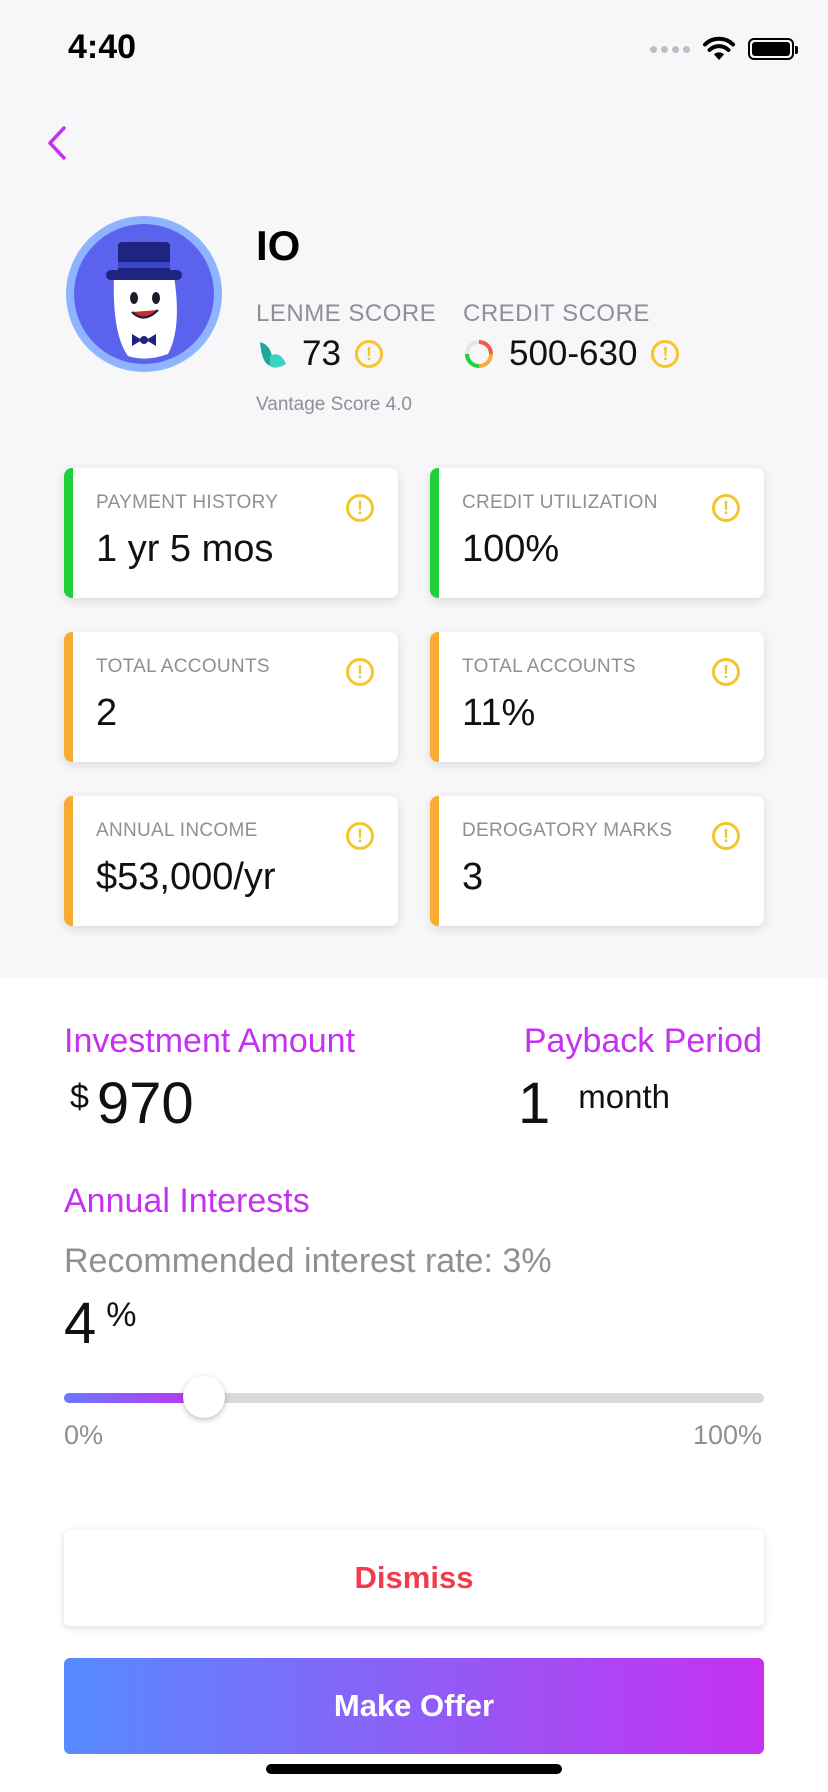 The width and height of the screenshot is (828, 1792). I want to click on lenme-score-info-icon: !, so click(368, 354).